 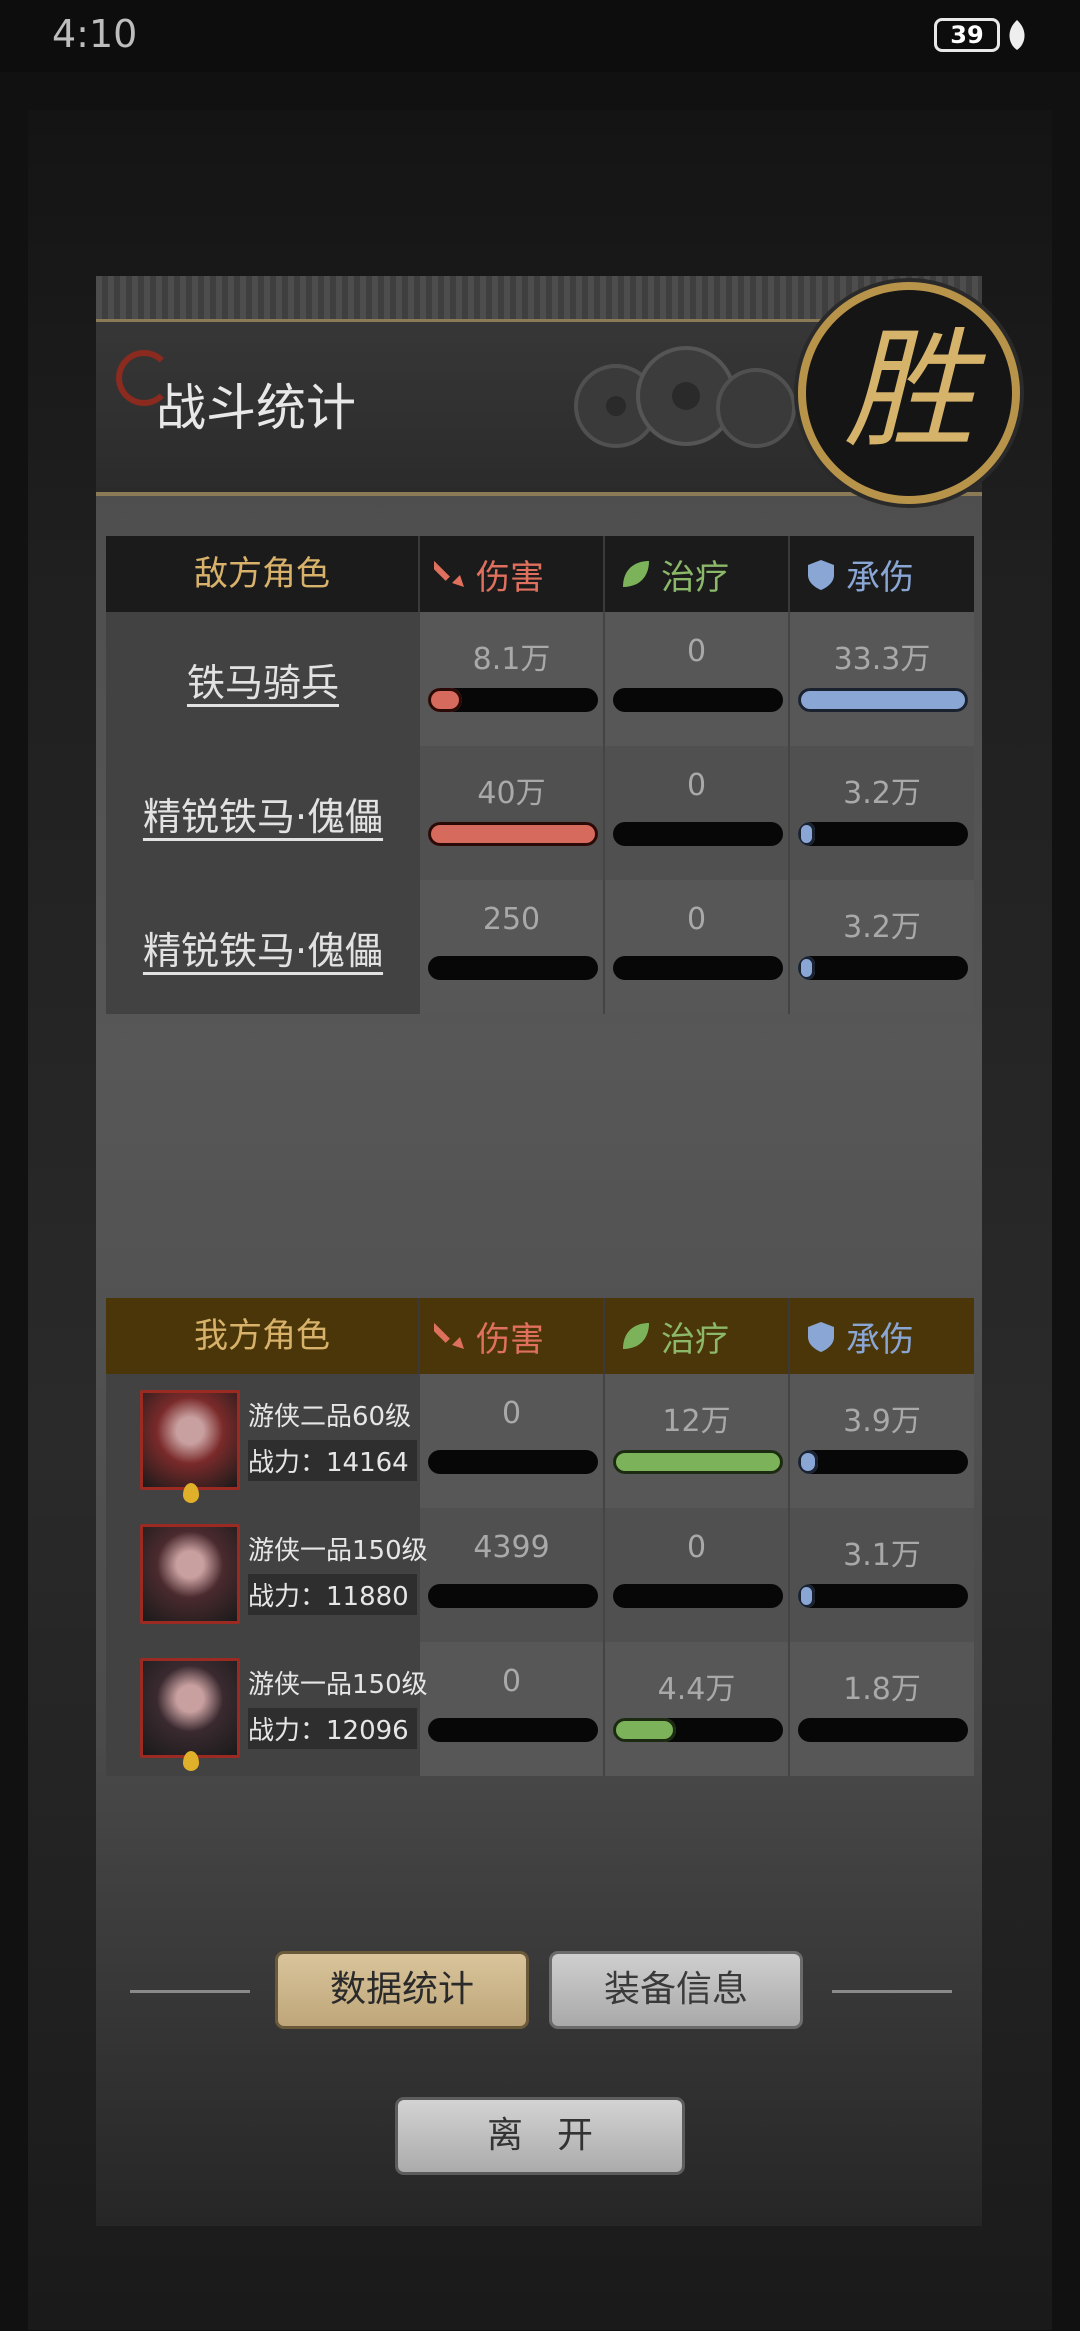 What do you see at coordinates (882, 679) in the screenshot?
I see `tanking-stat: 33.3万` at bounding box center [882, 679].